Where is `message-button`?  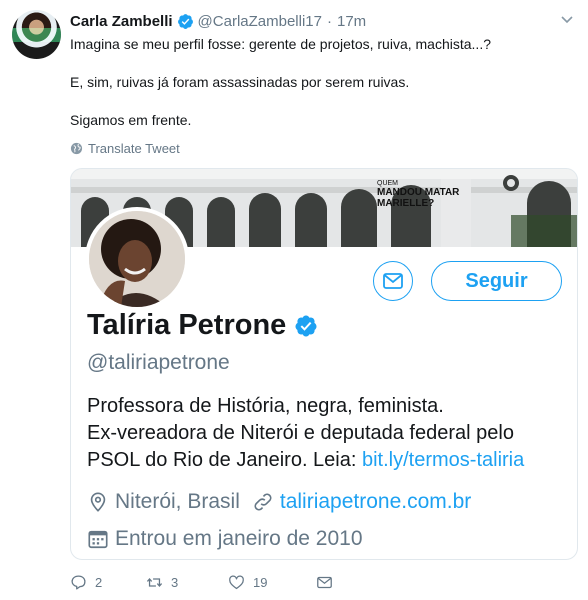
message-button is located at coordinates (393, 281).